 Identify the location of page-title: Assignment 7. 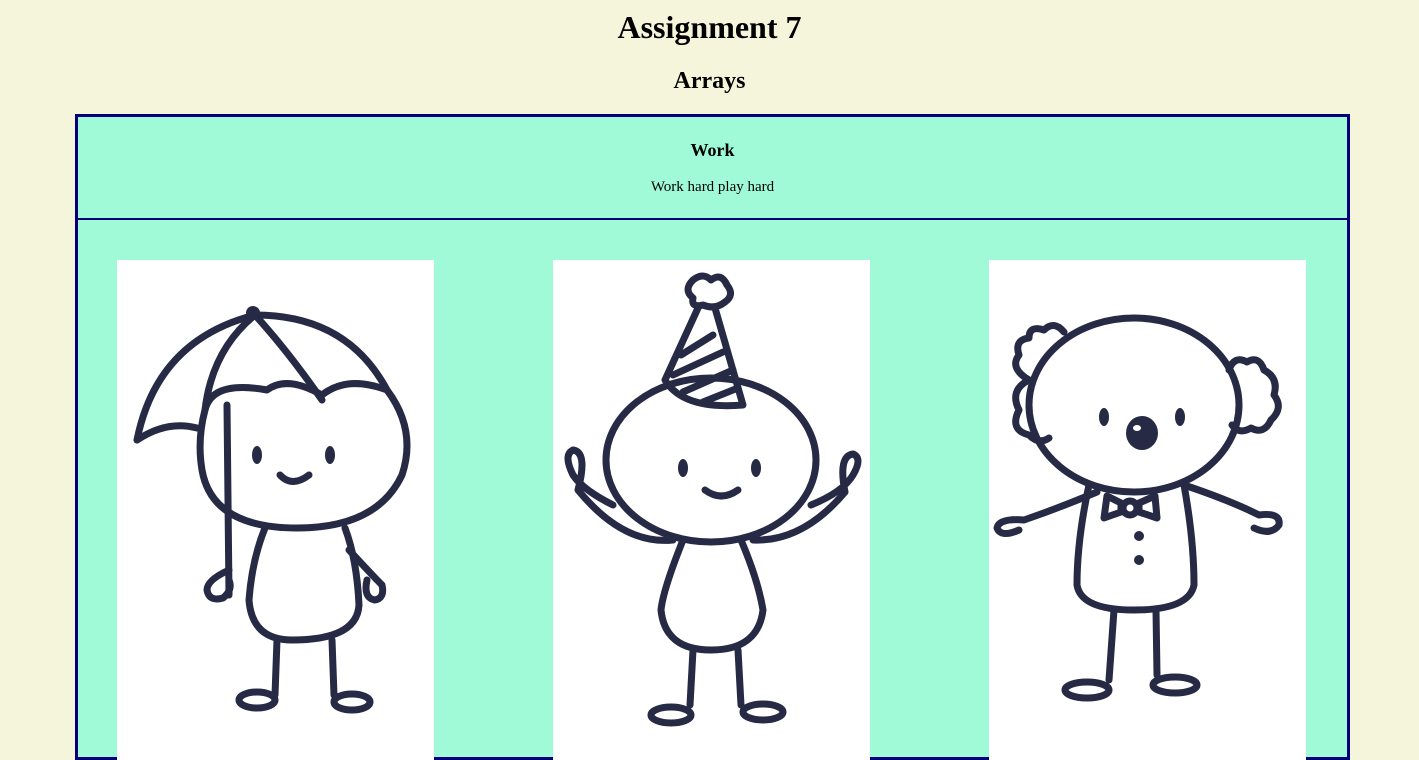
(709, 27).